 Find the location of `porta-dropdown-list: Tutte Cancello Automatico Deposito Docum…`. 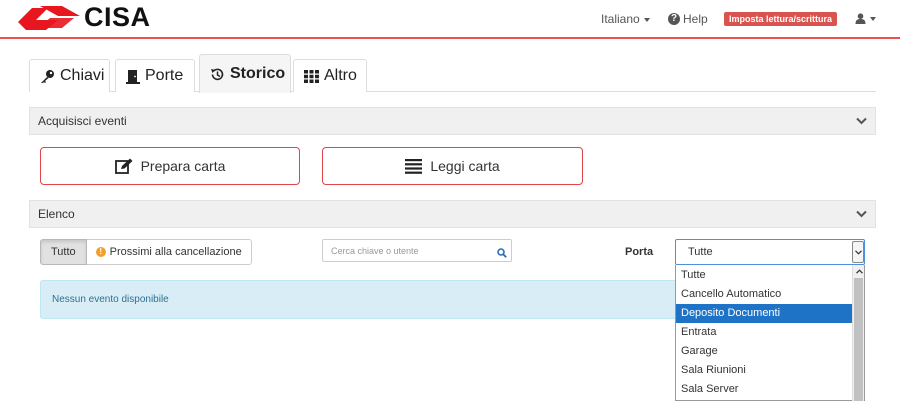

porta-dropdown-list: Tutte Cancello Automatico Deposito Docum… is located at coordinates (770, 333).